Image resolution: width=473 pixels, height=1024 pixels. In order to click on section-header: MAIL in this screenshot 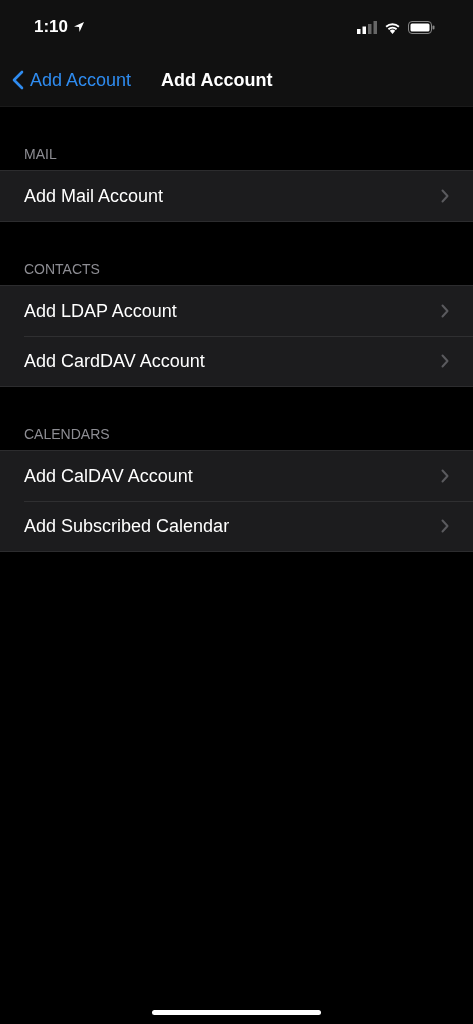, I will do `click(40, 154)`.